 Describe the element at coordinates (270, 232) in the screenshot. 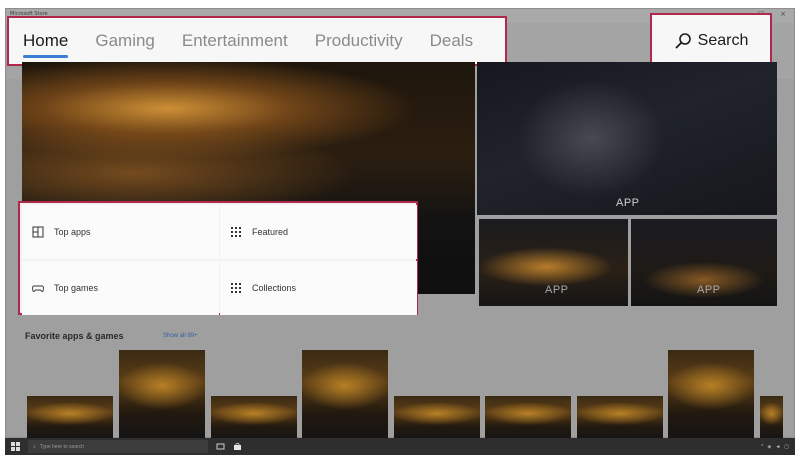

I see `quick-link-label: Featured` at that location.